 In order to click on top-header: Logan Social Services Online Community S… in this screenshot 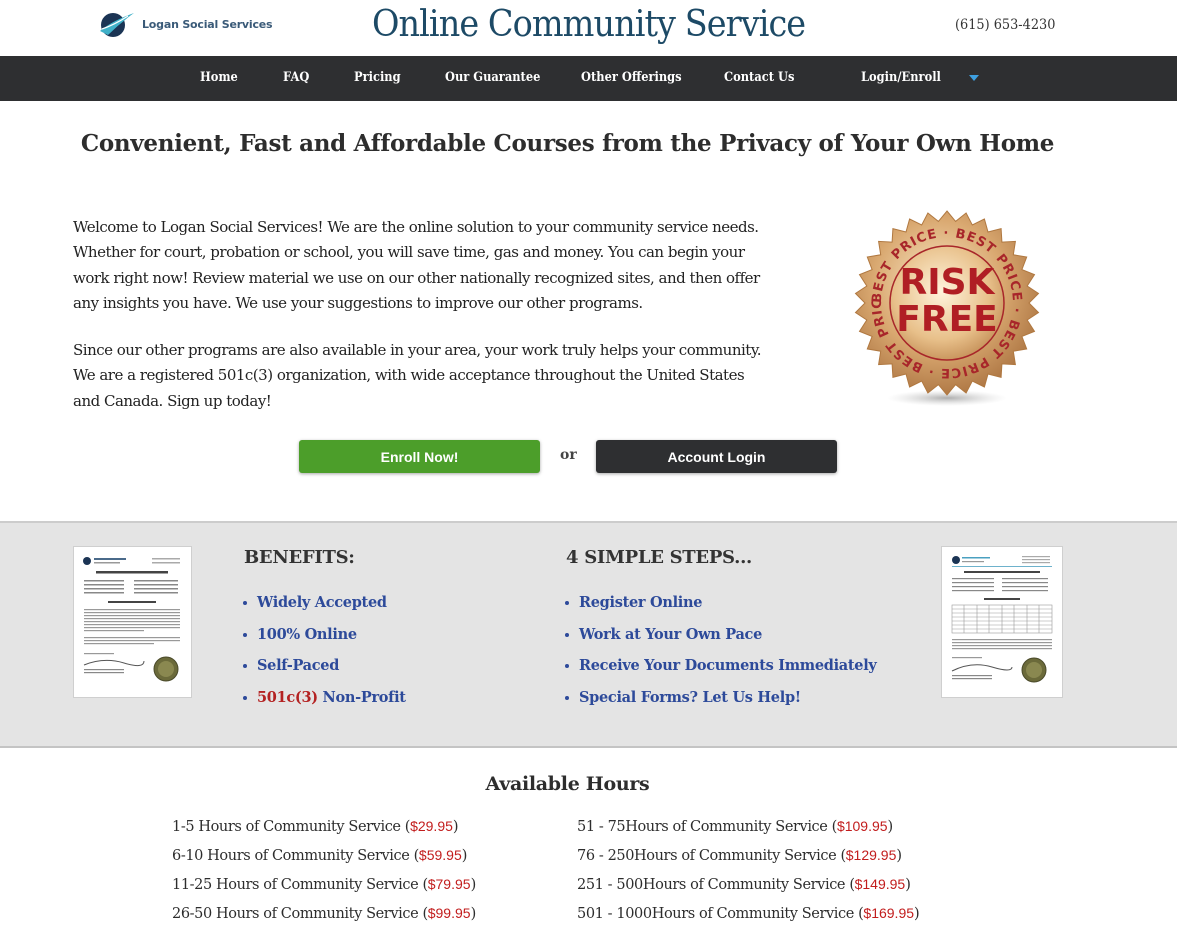, I will do `click(588, 28)`.